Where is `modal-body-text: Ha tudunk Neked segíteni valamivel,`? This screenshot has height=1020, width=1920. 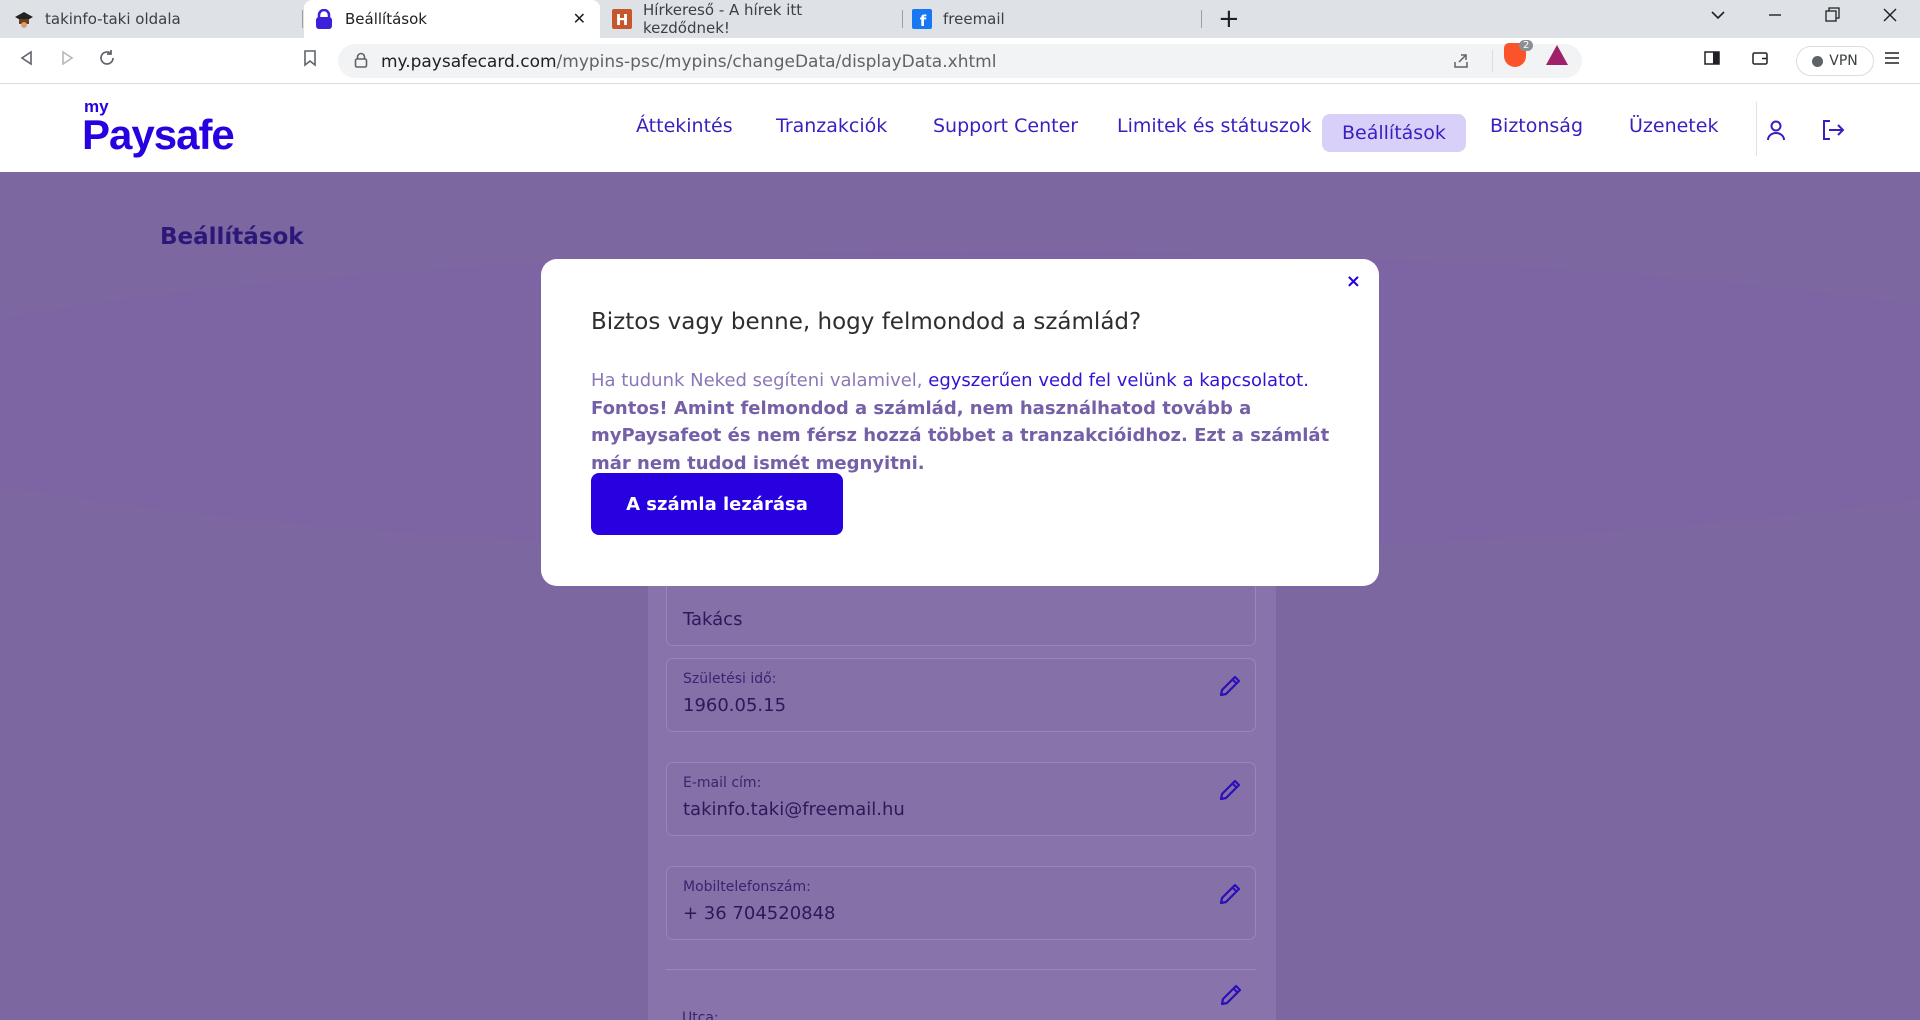
modal-body-text: Ha tudunk Neked segíteni valamivel, is located at coordinates (760, 380).